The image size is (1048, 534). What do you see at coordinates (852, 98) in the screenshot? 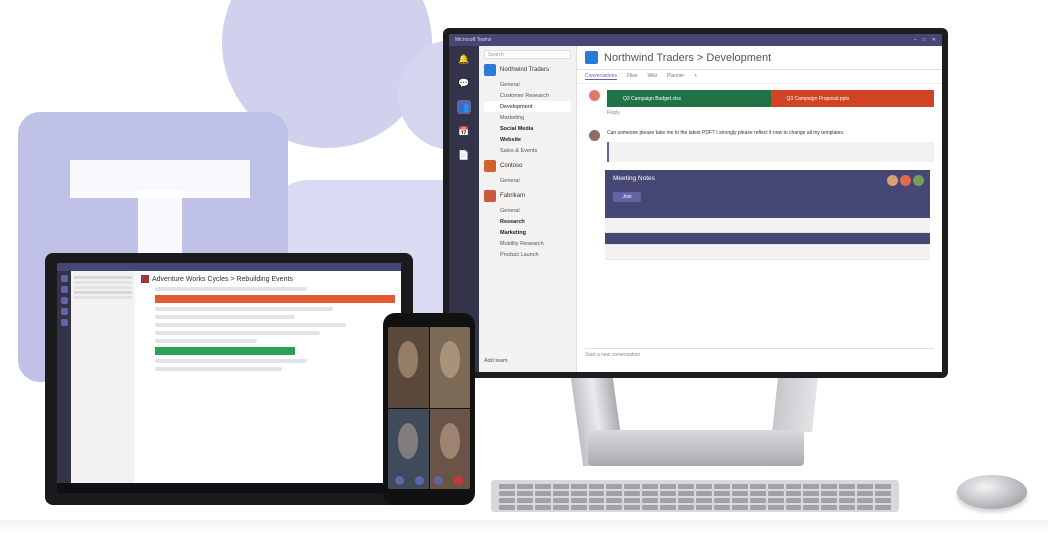
I see `powerpoint-file-card: Q3 Campaign Proposal.pptx` at bounding box center [852, 98].